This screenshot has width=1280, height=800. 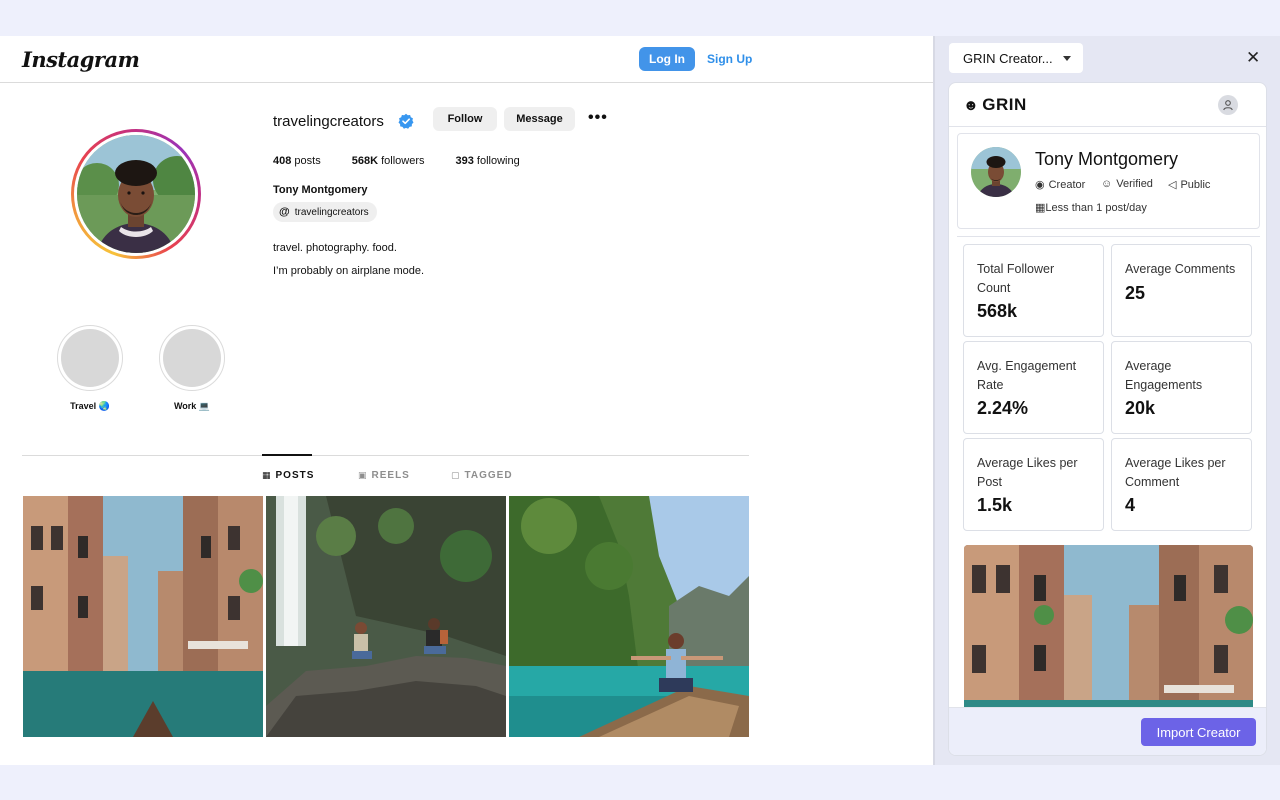 I want to click on tab-tagged: ▢ TAGGED, so click(x=482, y=475).